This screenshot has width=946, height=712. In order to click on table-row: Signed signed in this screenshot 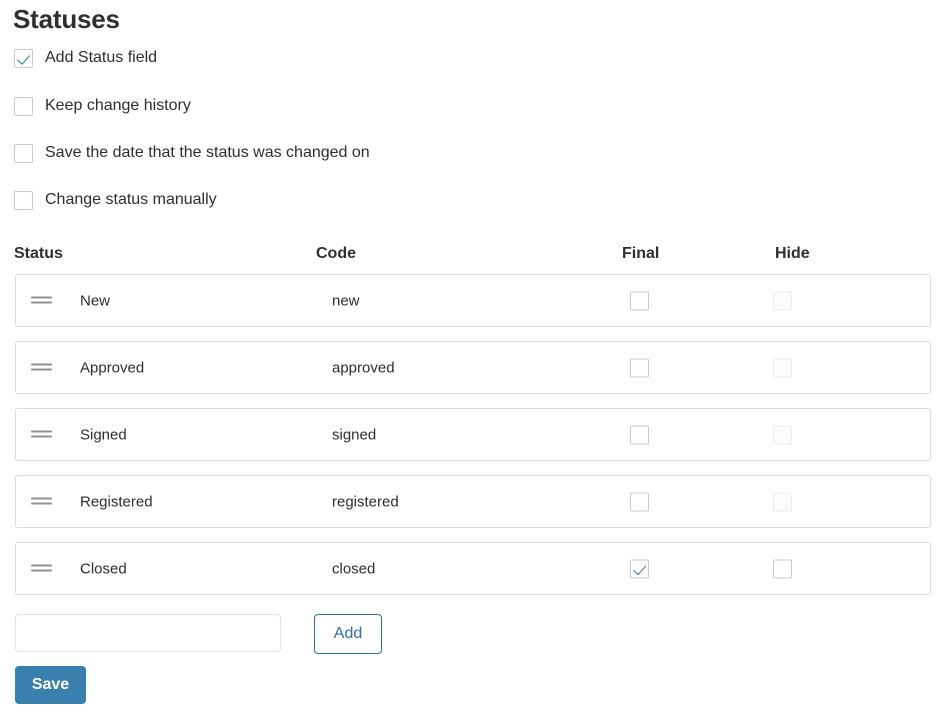, I will do `click(473, 434)`.